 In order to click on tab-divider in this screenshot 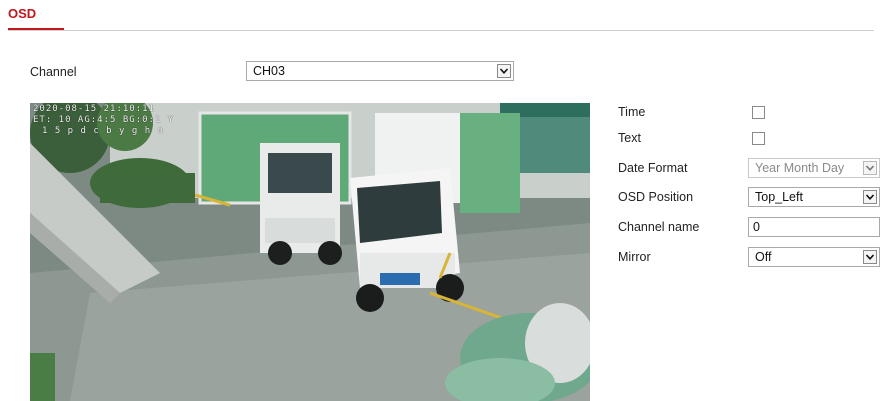, I will do `click(441, 30)`.